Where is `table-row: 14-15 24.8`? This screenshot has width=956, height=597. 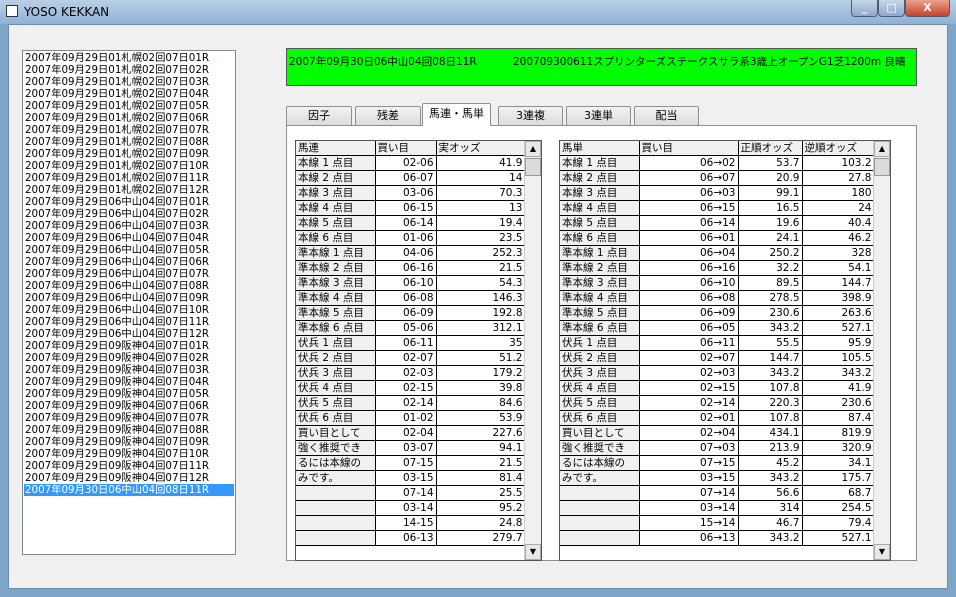
table-row: 14-15 24.8 is located at coordinates (411, 523).